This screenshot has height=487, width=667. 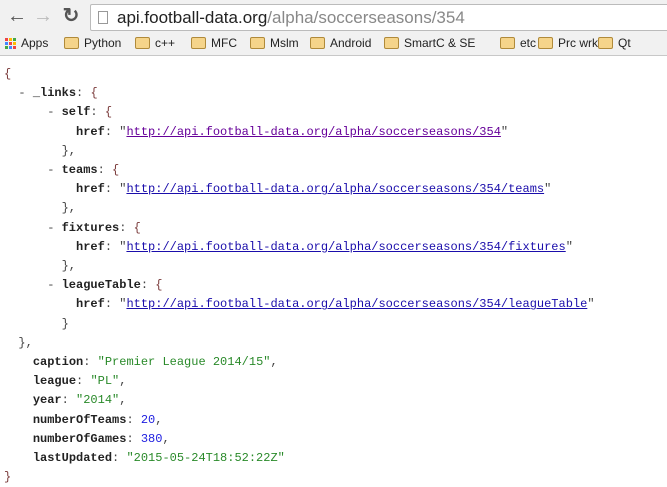 I want to click on json-key: caption, so click(x=58, y=362).